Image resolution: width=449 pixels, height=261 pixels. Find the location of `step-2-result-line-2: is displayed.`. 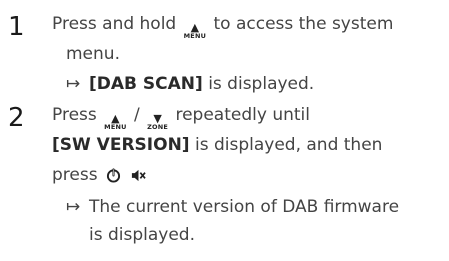

step-2-result-line-2: is displayed. is located at coordinates (142, 235).